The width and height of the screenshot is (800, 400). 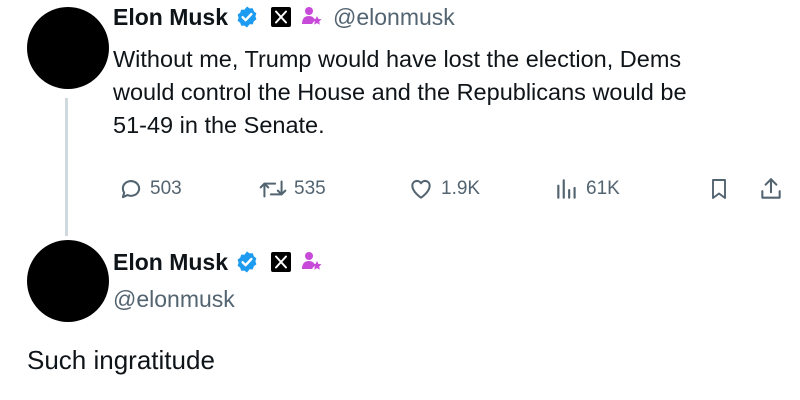 I want to click on repost-count: 535, so click(x=310, y=188).